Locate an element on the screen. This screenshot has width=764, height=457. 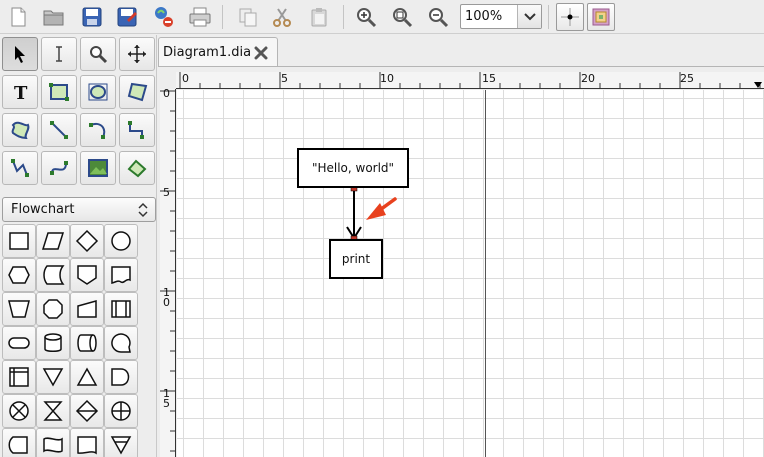
cut-icon is located at coordinates (282, 17).